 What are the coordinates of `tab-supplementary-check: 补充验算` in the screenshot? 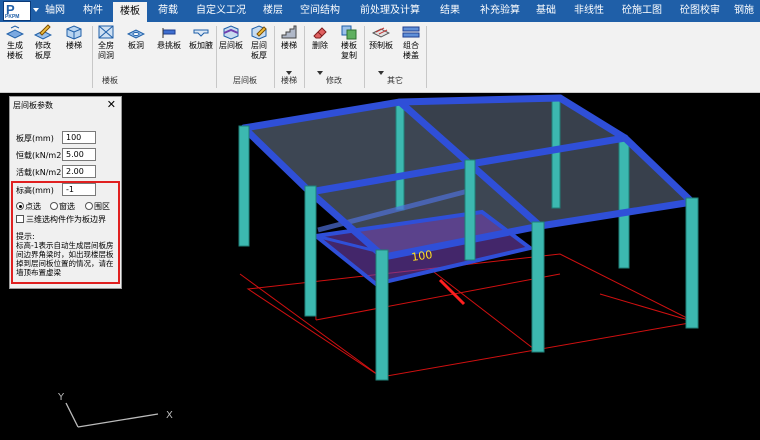 It's located at (500, 11).